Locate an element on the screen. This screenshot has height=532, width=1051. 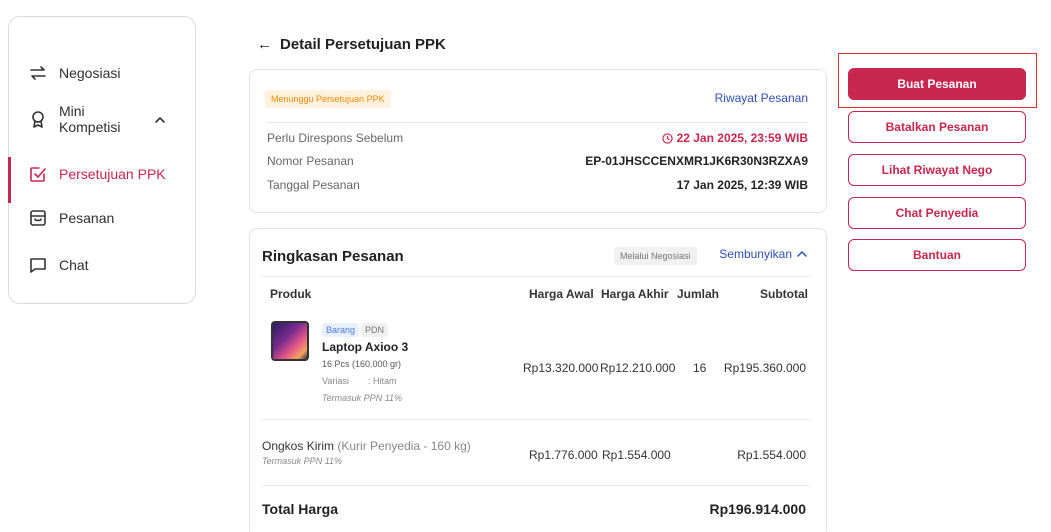
sidebar-item-chat: Chat is located at coordinates (102, 265).